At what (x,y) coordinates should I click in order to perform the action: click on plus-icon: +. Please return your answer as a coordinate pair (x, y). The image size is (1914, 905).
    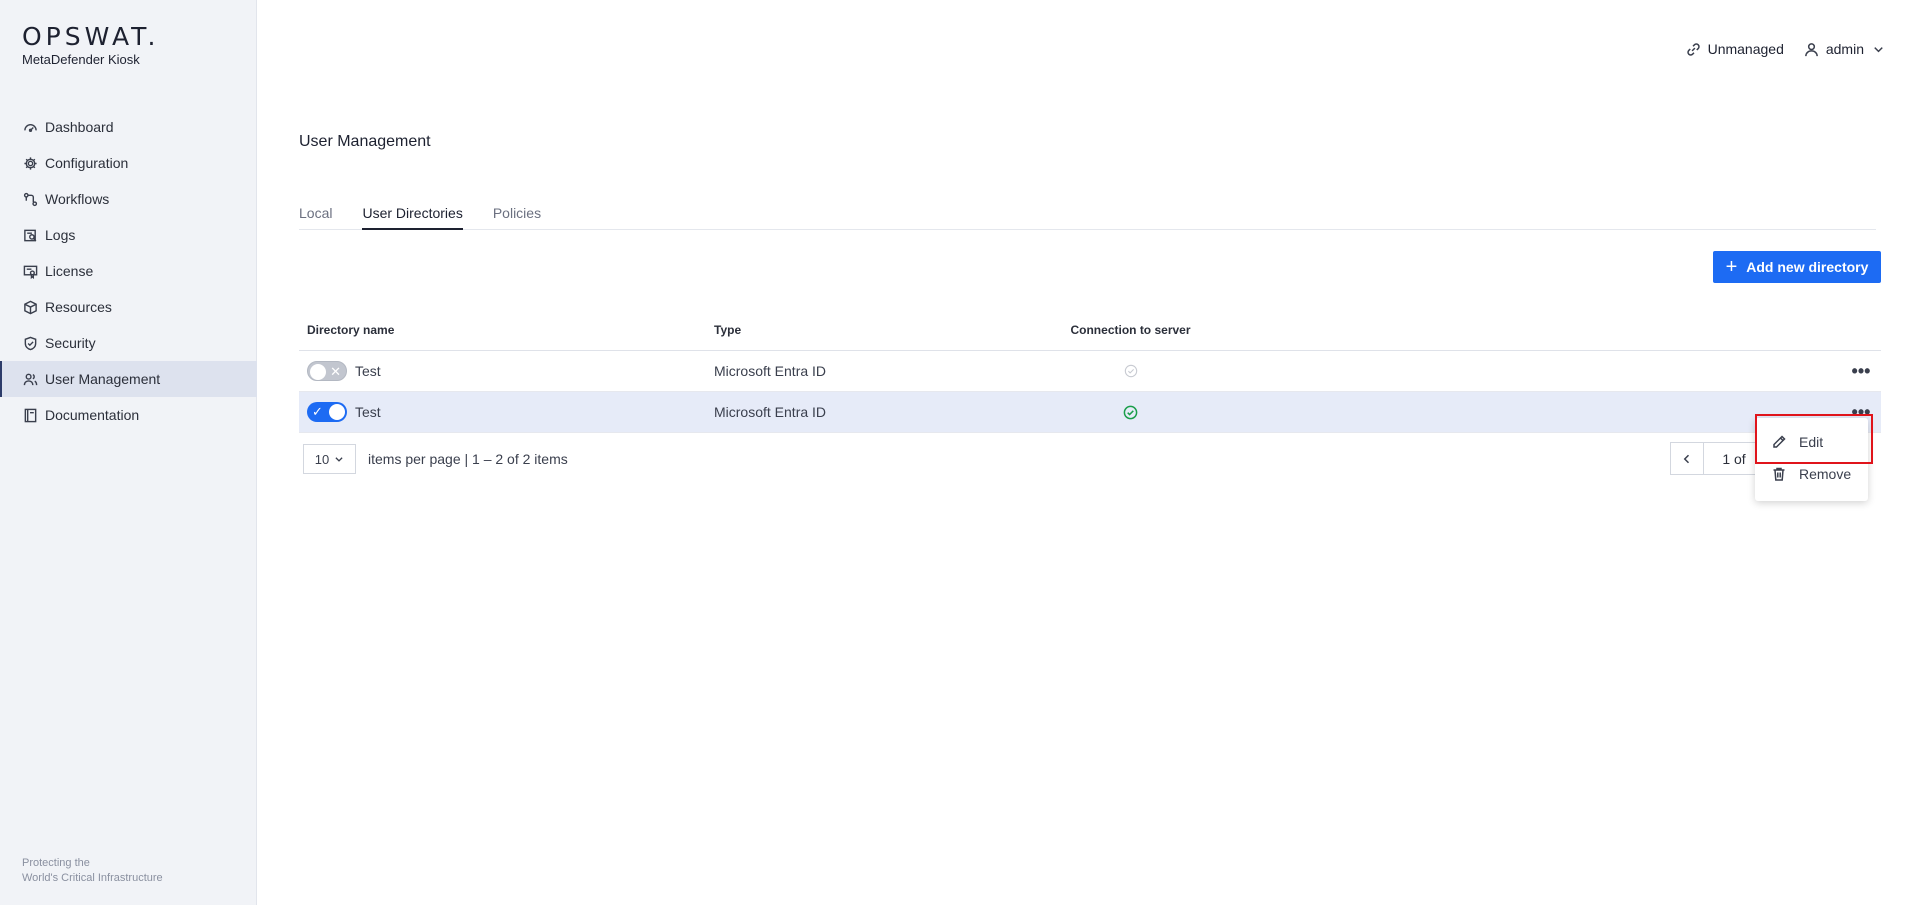
    Looking at the image, I should click on (1731, 267).